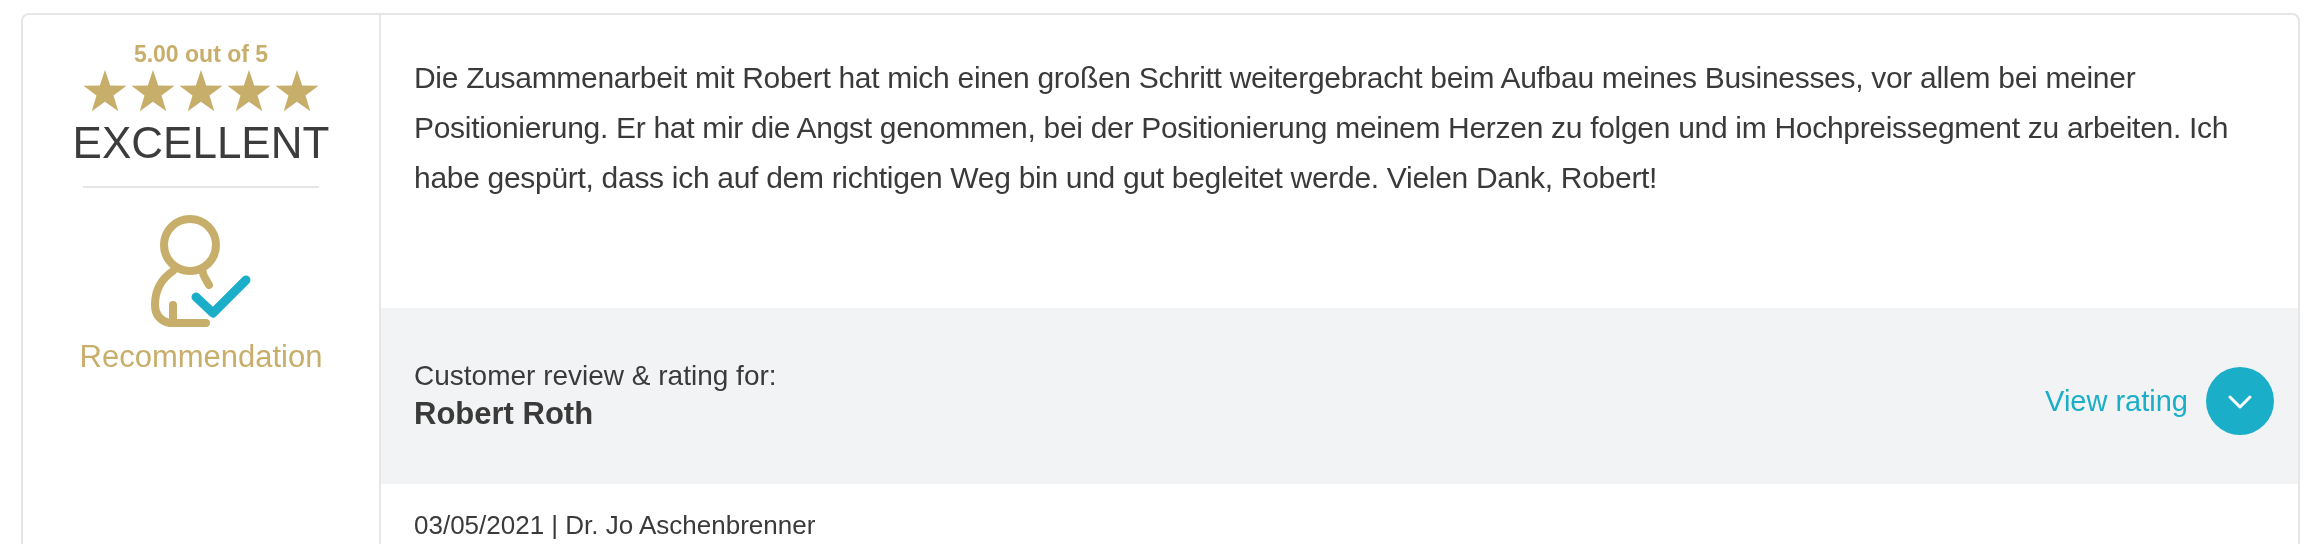 This screenshot has height=546, width=2312. I want to click on subject-name: Robert Roth, so click(504, 414).